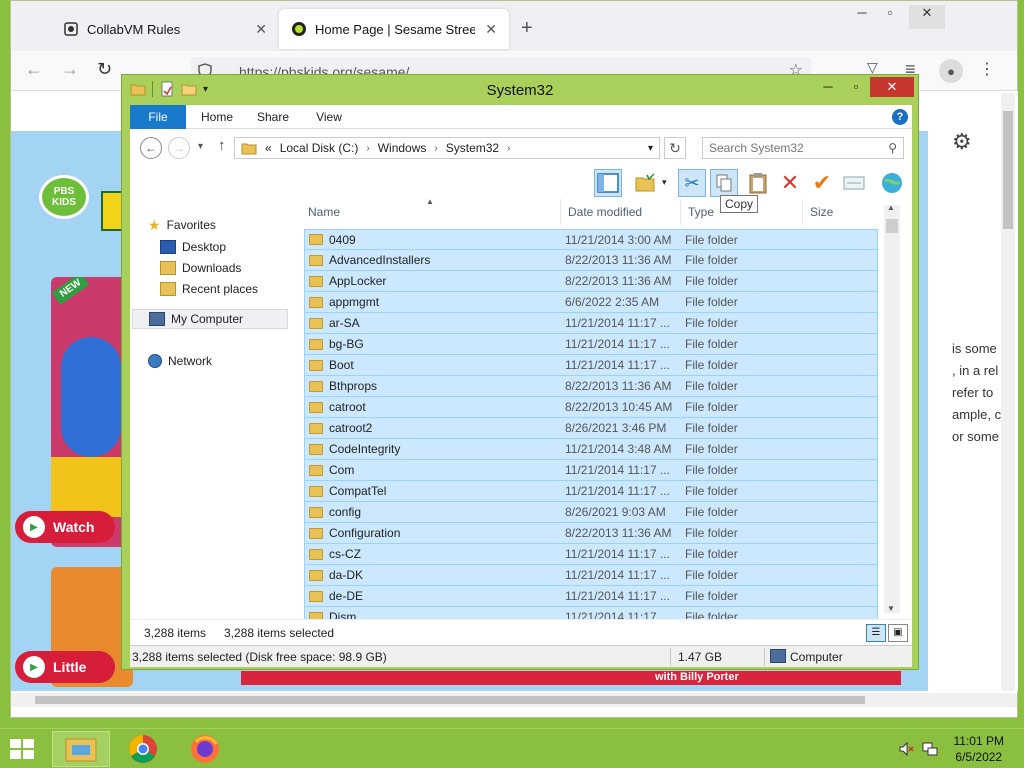 This screenshot has width=1024, height=768. What do you see at coordinates (200, 268) in the screenshot?
I see `nav-downloads: Downloads` at bounding box center [200, 268].